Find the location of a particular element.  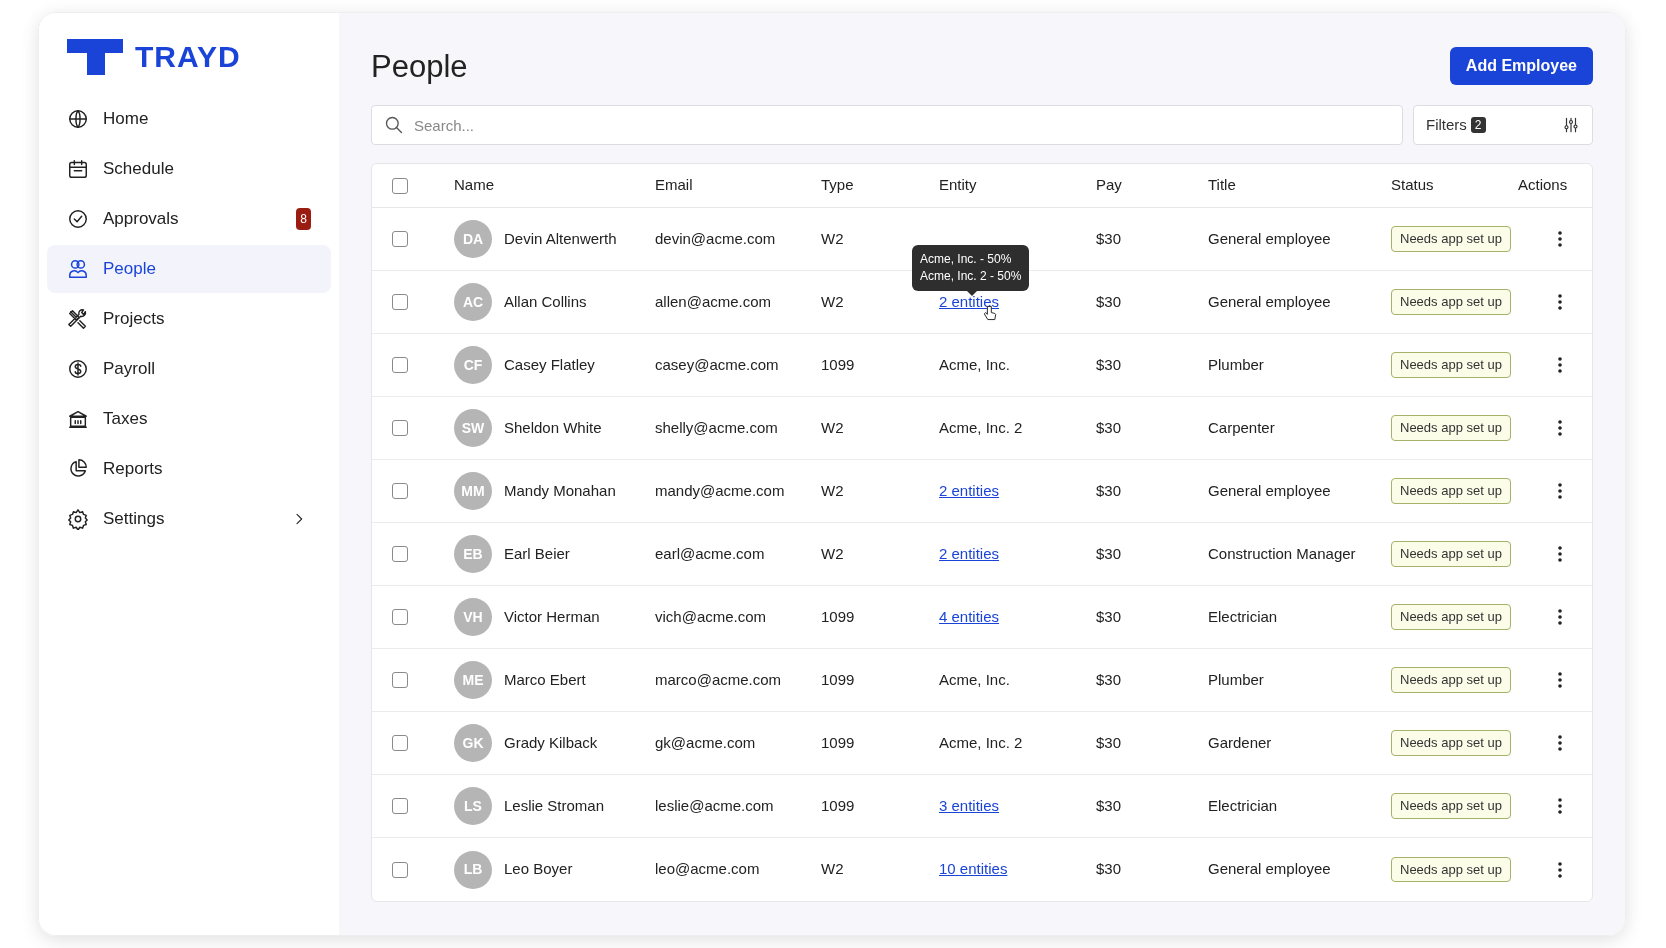

add-employee-button: Add Employee is located at coordinates (1521, 66).